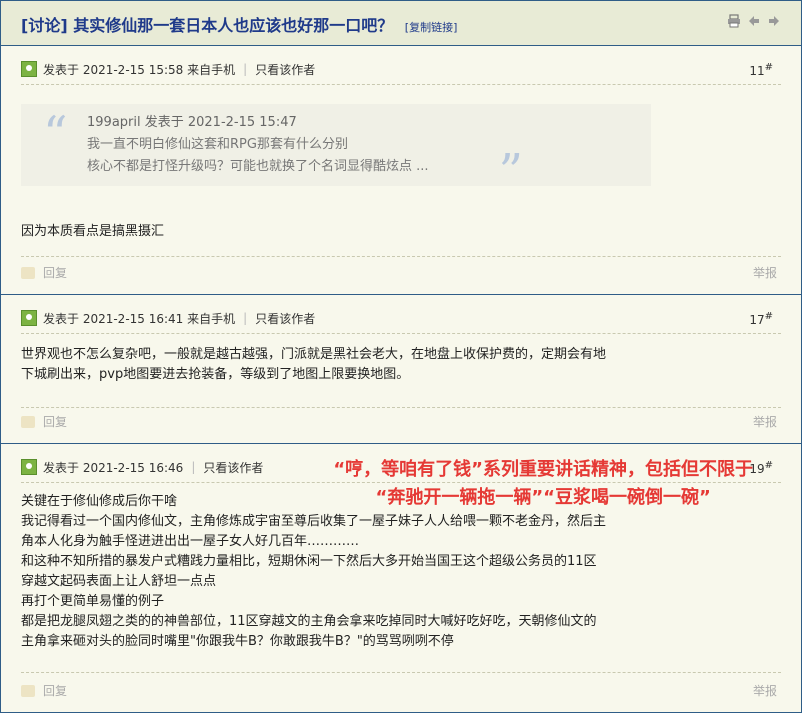  What do you see at coordinates (139, 318) in the screenshot?
I see `post-date: 发表于 2021-2-15 16:41 来自手机` at bounding box center [139, 318].